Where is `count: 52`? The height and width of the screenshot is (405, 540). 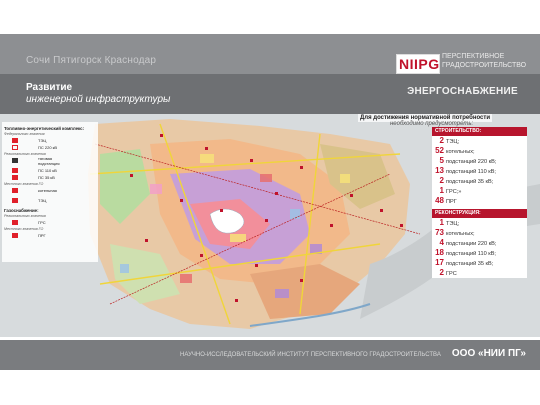
count: 52 is located at coordinates (439, 150).